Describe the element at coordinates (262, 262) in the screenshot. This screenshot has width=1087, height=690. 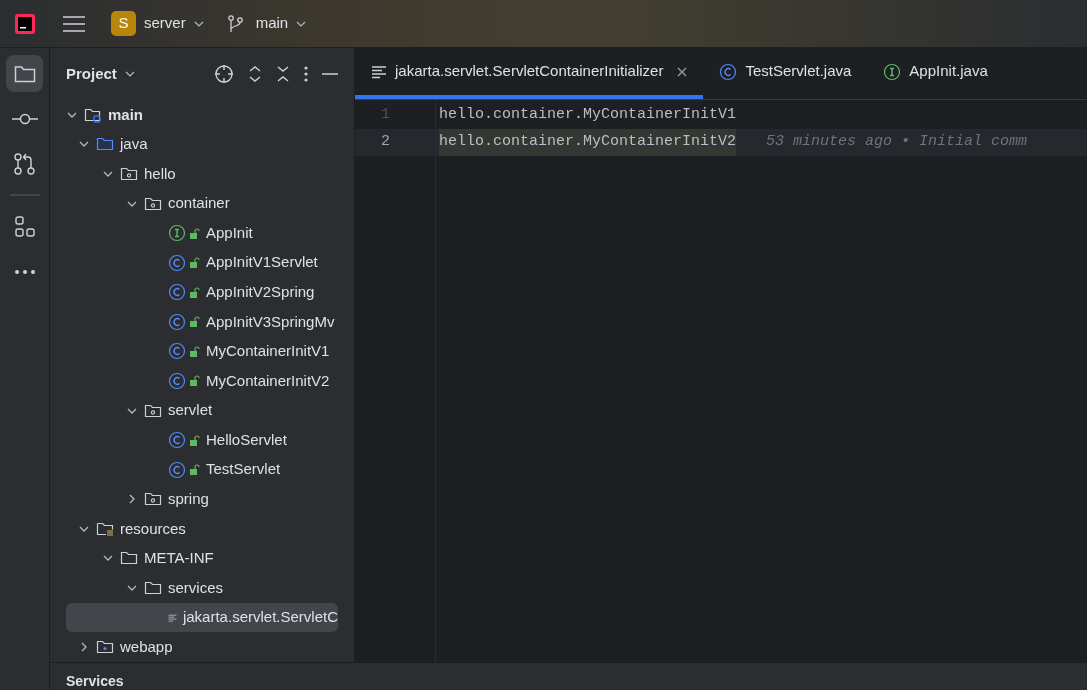
I see `tree-item-label: AppInitV1Servlet` at that location.